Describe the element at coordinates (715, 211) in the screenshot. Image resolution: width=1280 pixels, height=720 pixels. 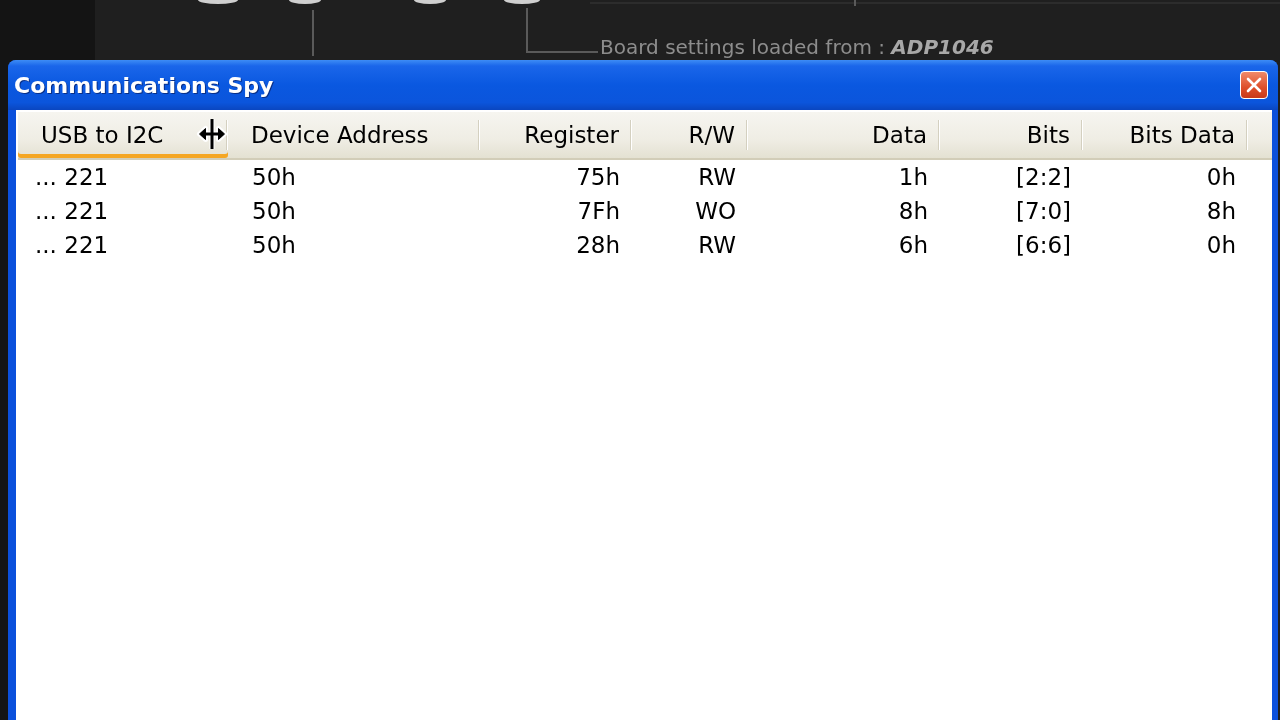
I see `table-cell-text: WO` at that location.